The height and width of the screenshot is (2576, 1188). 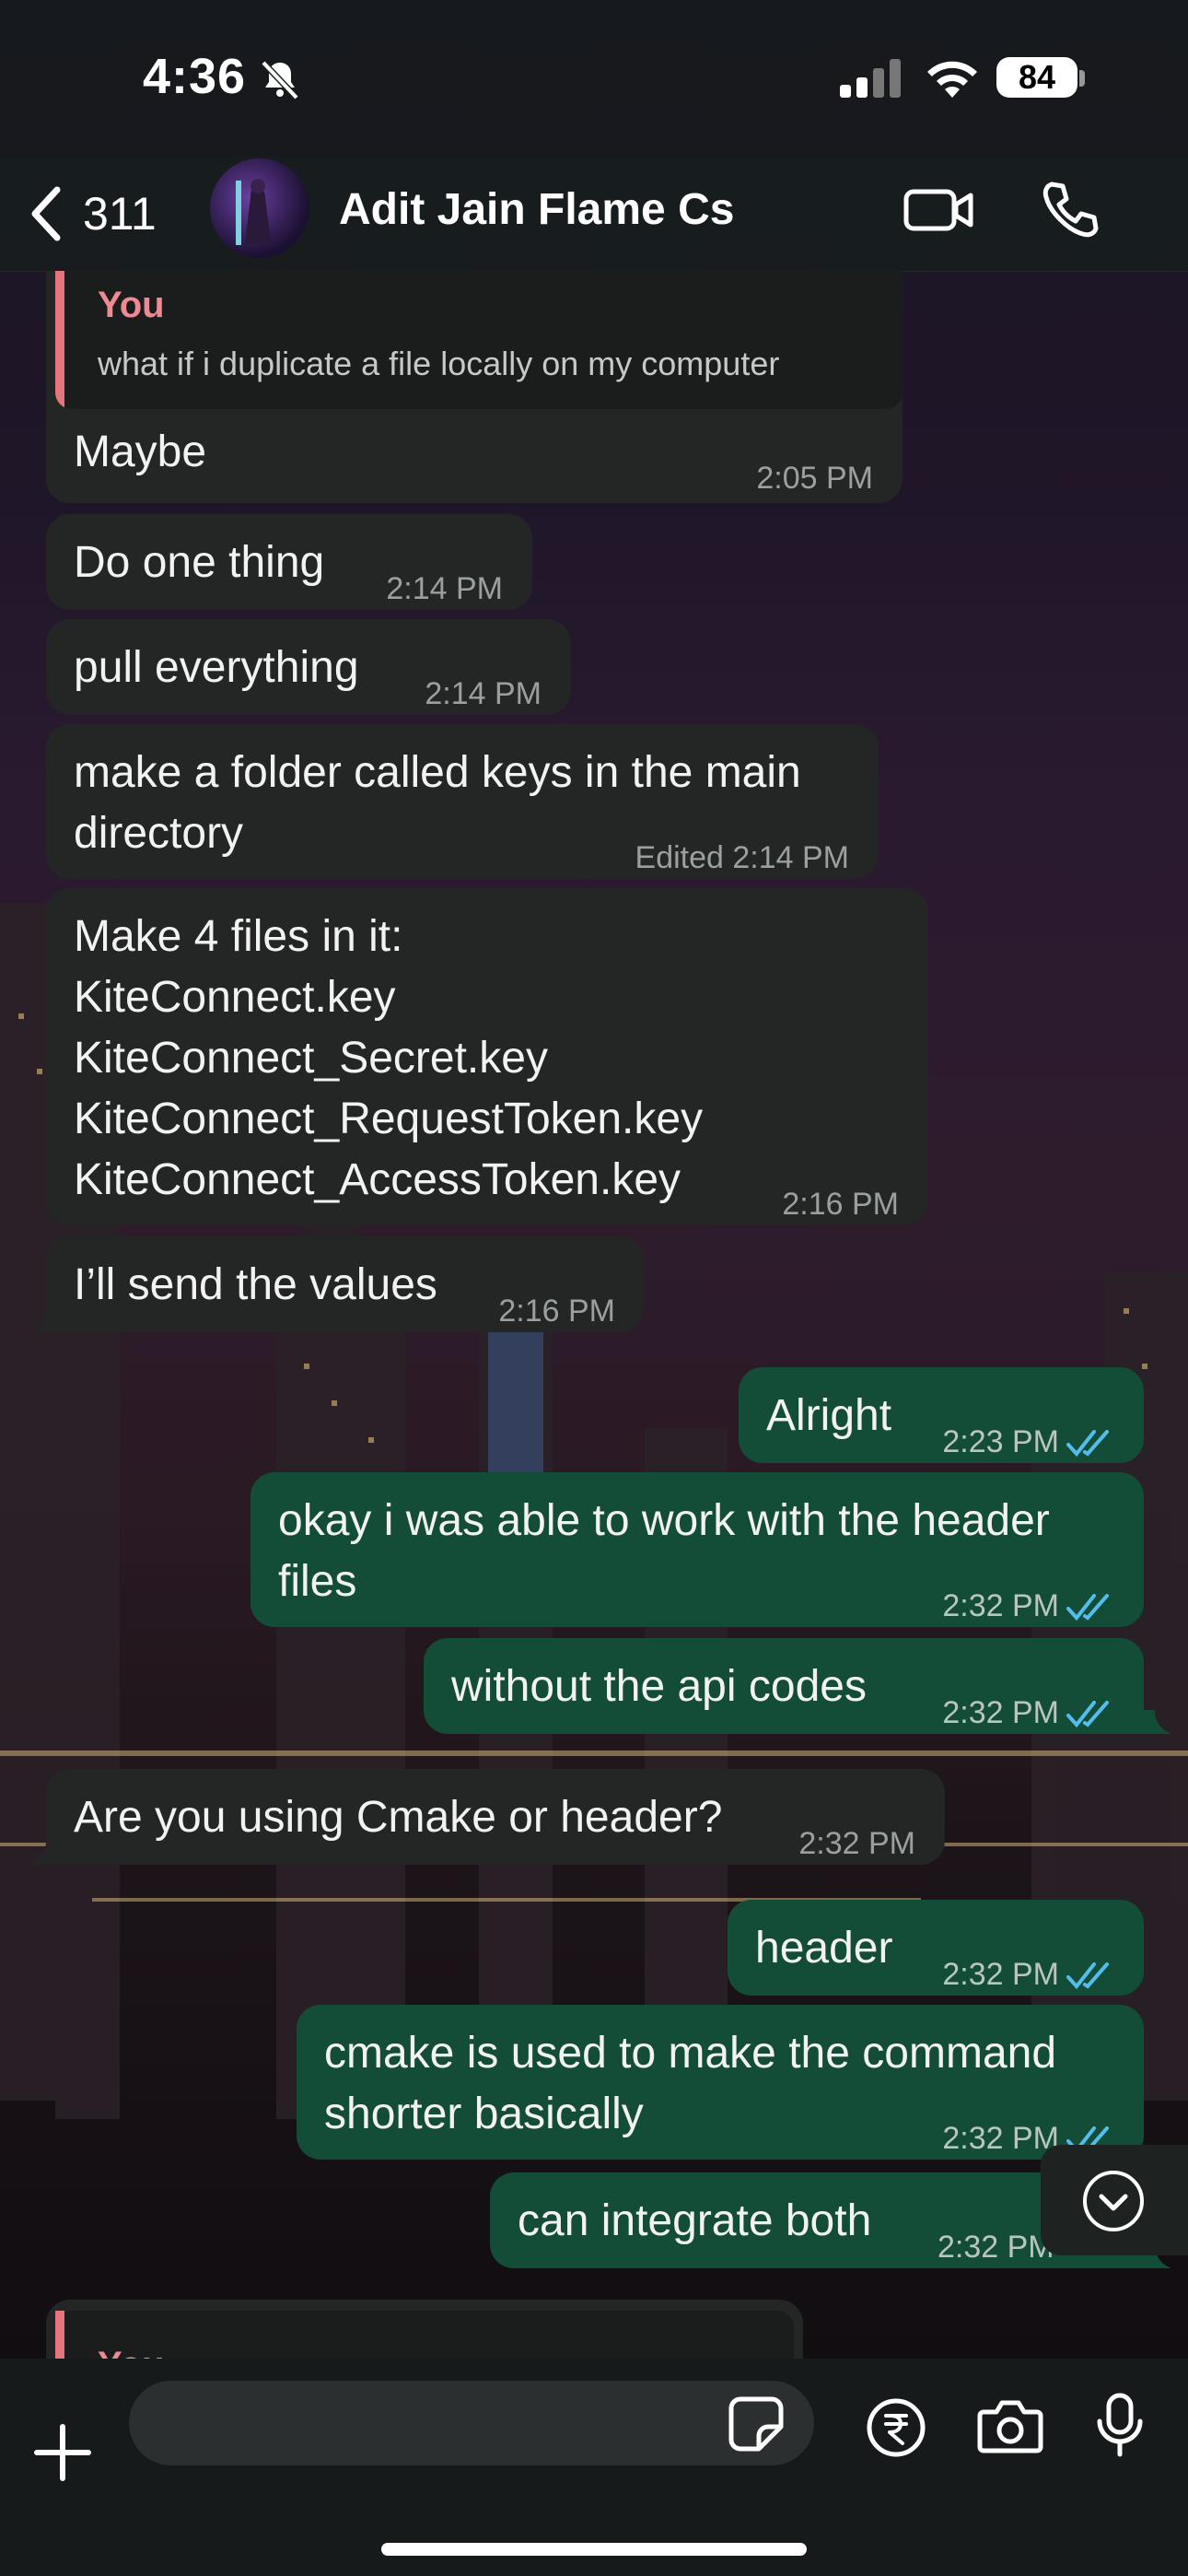 I want to click on unread-count: 311, so click(x=120, y=214).